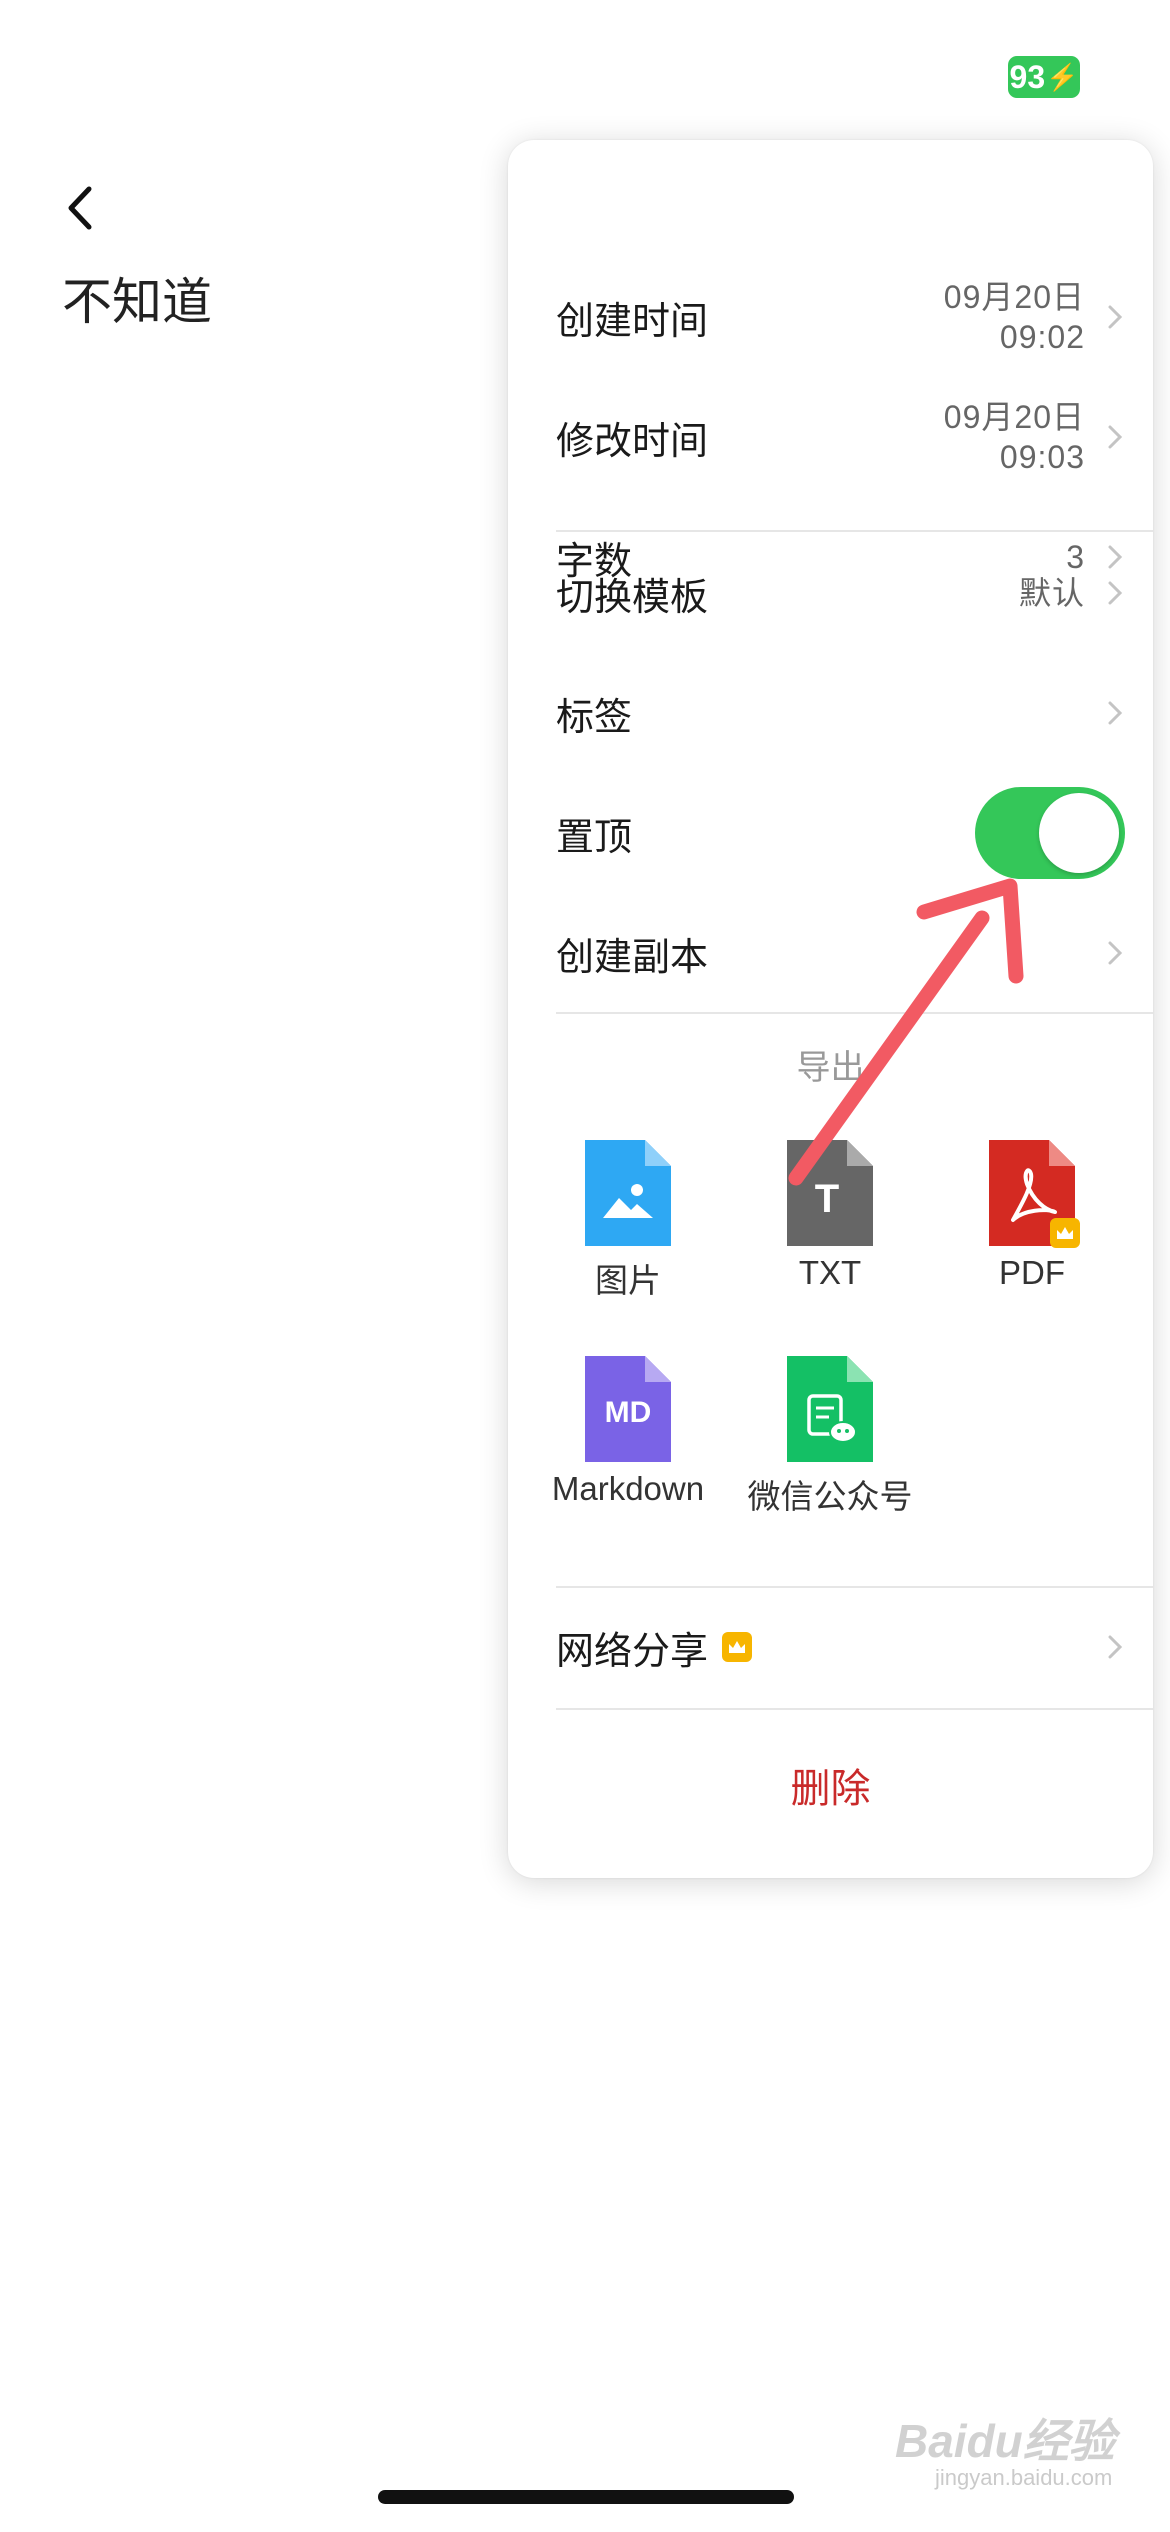  Describe the element at coordinates (1027, 76) in the screenshot. I see `battery-level: 93` at that location.